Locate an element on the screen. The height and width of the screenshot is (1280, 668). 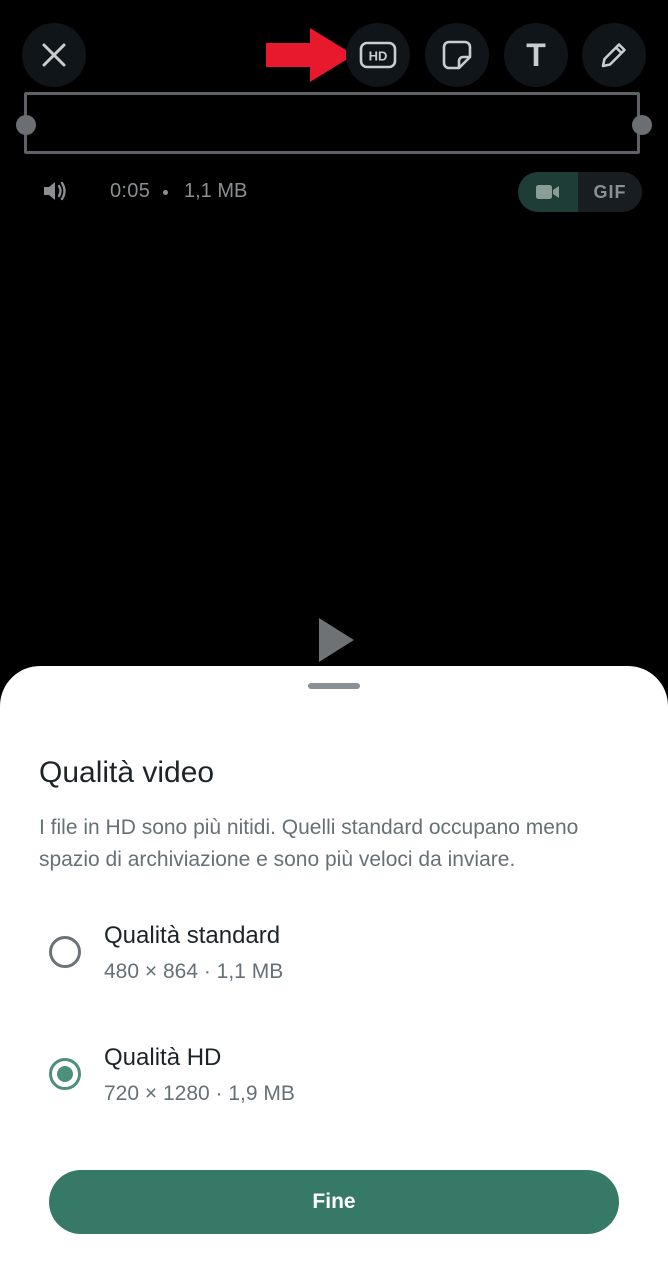
draw-button is located at coordinates (614, 55).